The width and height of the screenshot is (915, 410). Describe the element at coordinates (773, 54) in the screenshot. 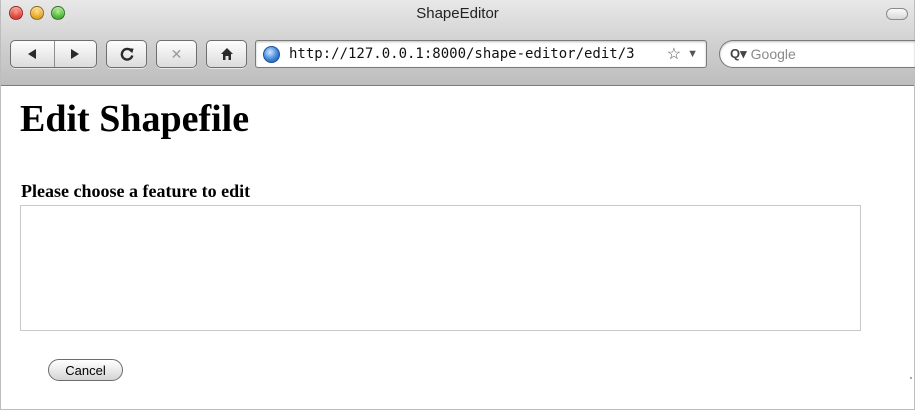

I see `search-placeholder: Google` at that location.